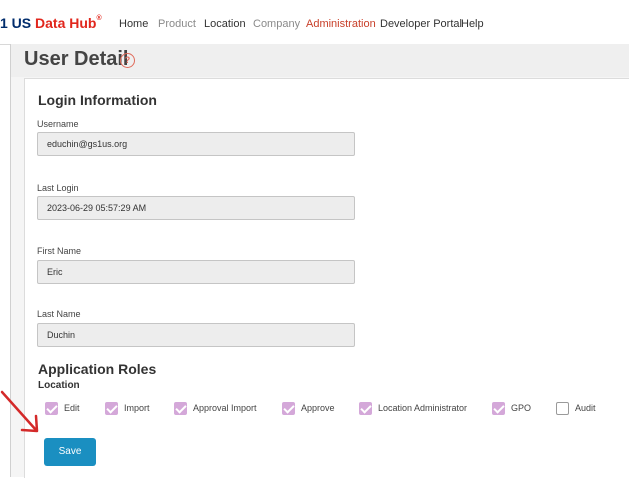 The image size is (629, 478). What do you see at coordinates (59, 314) in the screenshot?
I see `last-name-label: Last Name` at bounding box center [59, 314].